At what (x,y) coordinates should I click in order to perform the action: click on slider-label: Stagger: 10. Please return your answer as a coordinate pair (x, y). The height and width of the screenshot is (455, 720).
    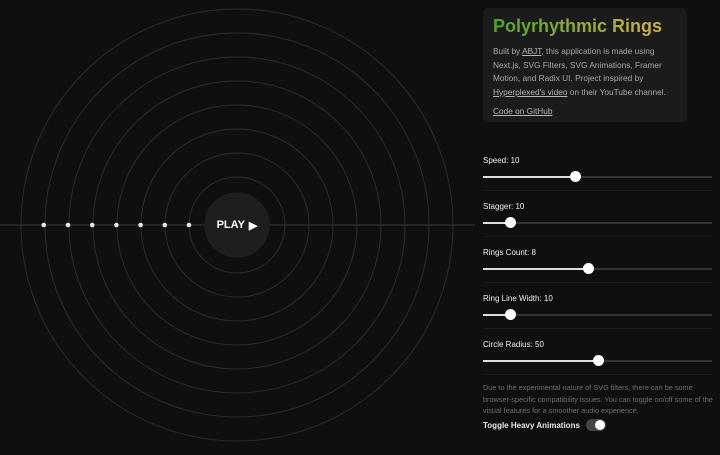
    Looking at the image, I should click on (504, 206).